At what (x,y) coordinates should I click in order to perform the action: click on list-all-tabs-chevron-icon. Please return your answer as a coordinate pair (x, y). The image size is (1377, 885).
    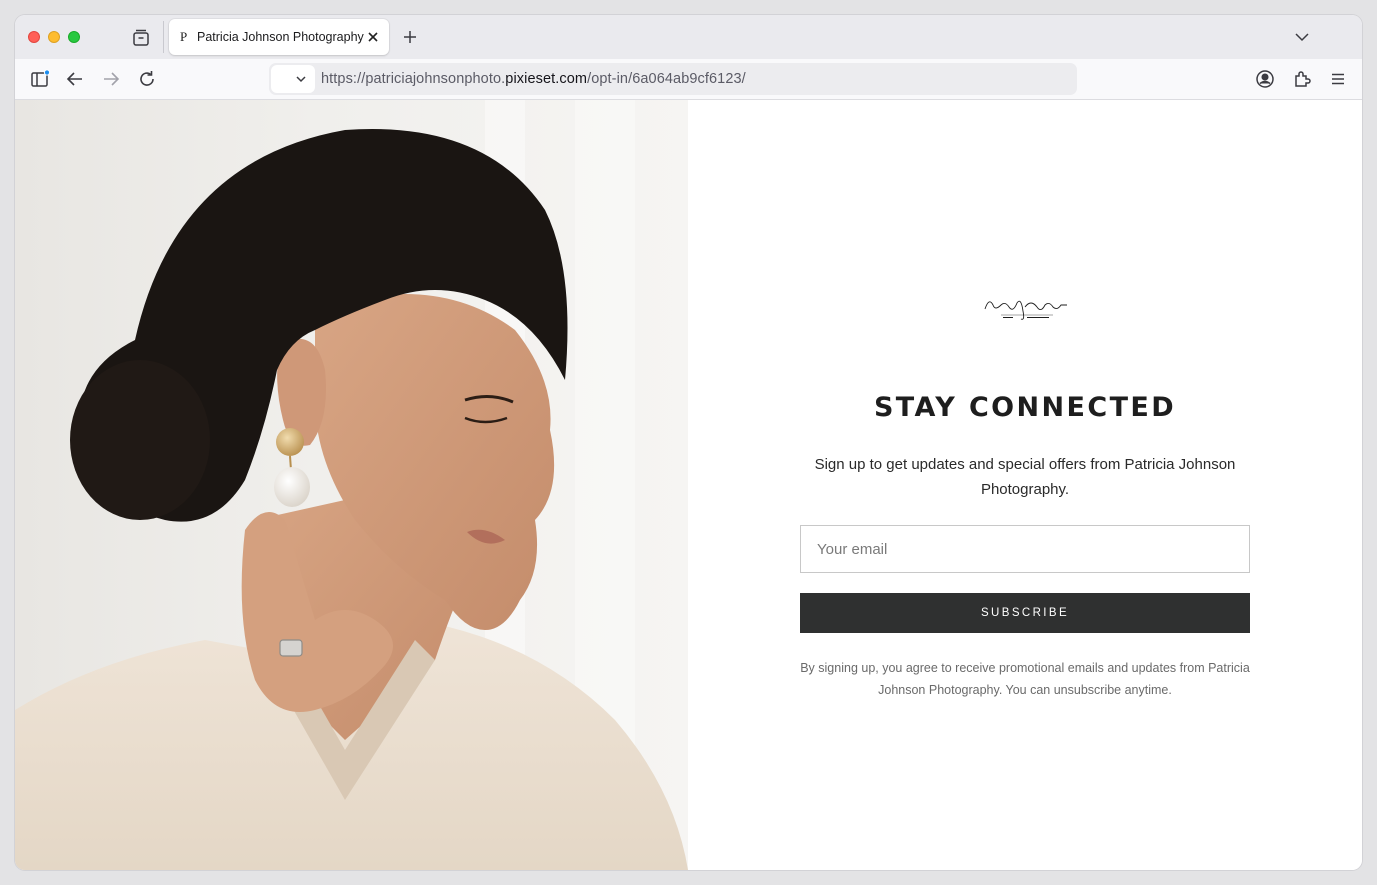
    Looking at the image, I should click on (1302, 37).